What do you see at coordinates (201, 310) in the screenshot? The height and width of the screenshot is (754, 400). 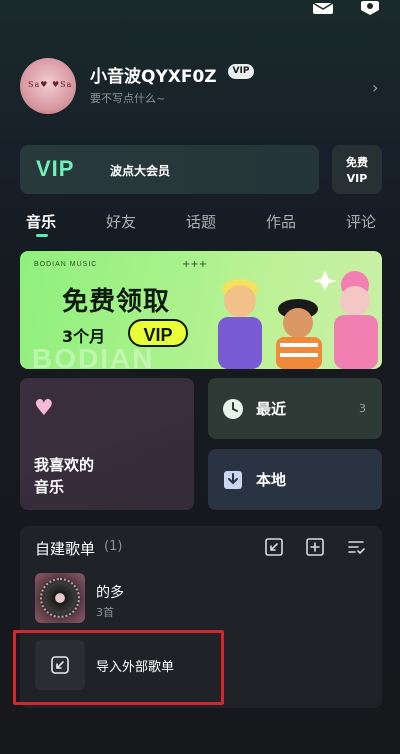 I see `promo-banner: BODIAN MUSIC +++ 免费领取 3个月 VIP BODIAN` at bounding box center [201, 310].